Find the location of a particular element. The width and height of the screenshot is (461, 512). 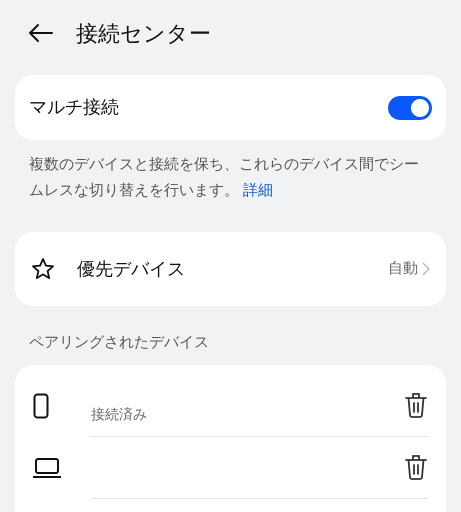

toggle-switch is located at coordinates (410, 108).